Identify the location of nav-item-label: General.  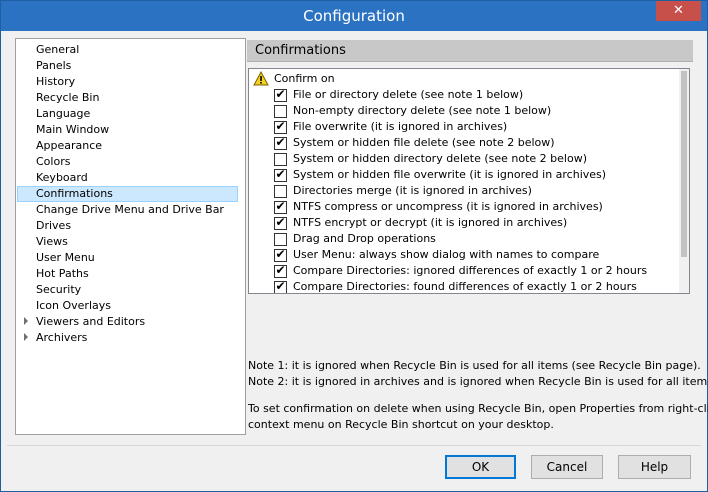
(58, 49).